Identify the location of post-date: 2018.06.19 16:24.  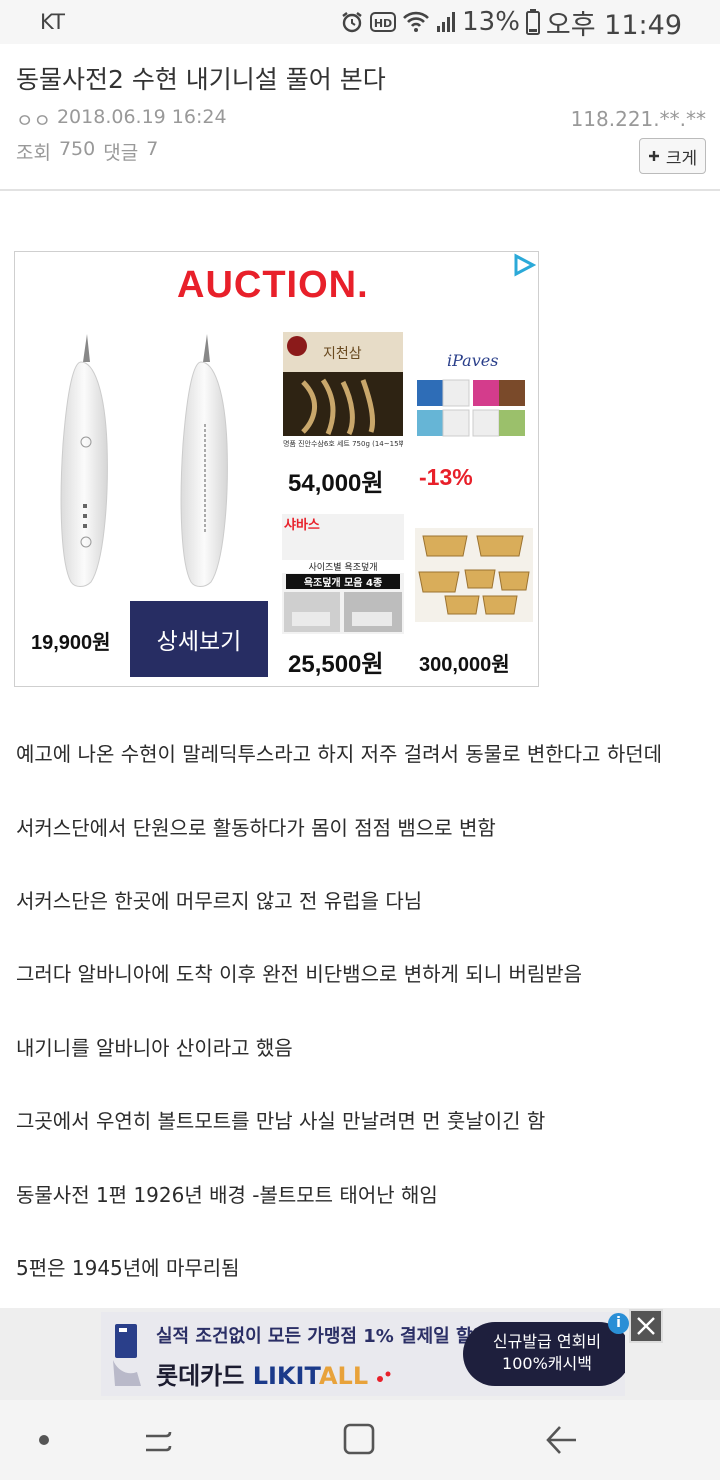
(141, 117).